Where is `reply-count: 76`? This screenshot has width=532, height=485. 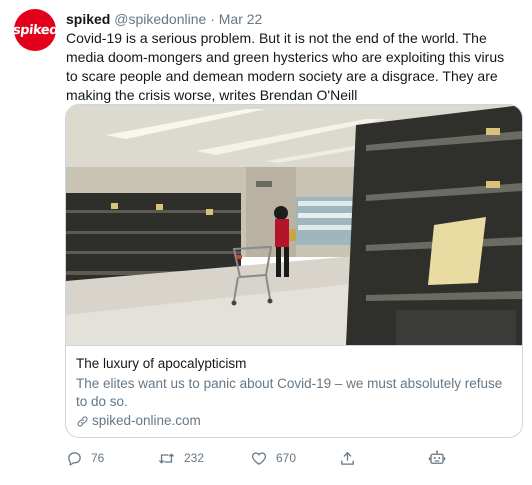
reply-count: 76 is located at coordinates (98, 458).